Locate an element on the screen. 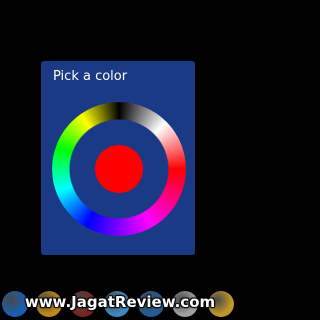 This screenshot has width=320, height=320. watermark: www.JagatReview.com is located at coordinates (120, 302).